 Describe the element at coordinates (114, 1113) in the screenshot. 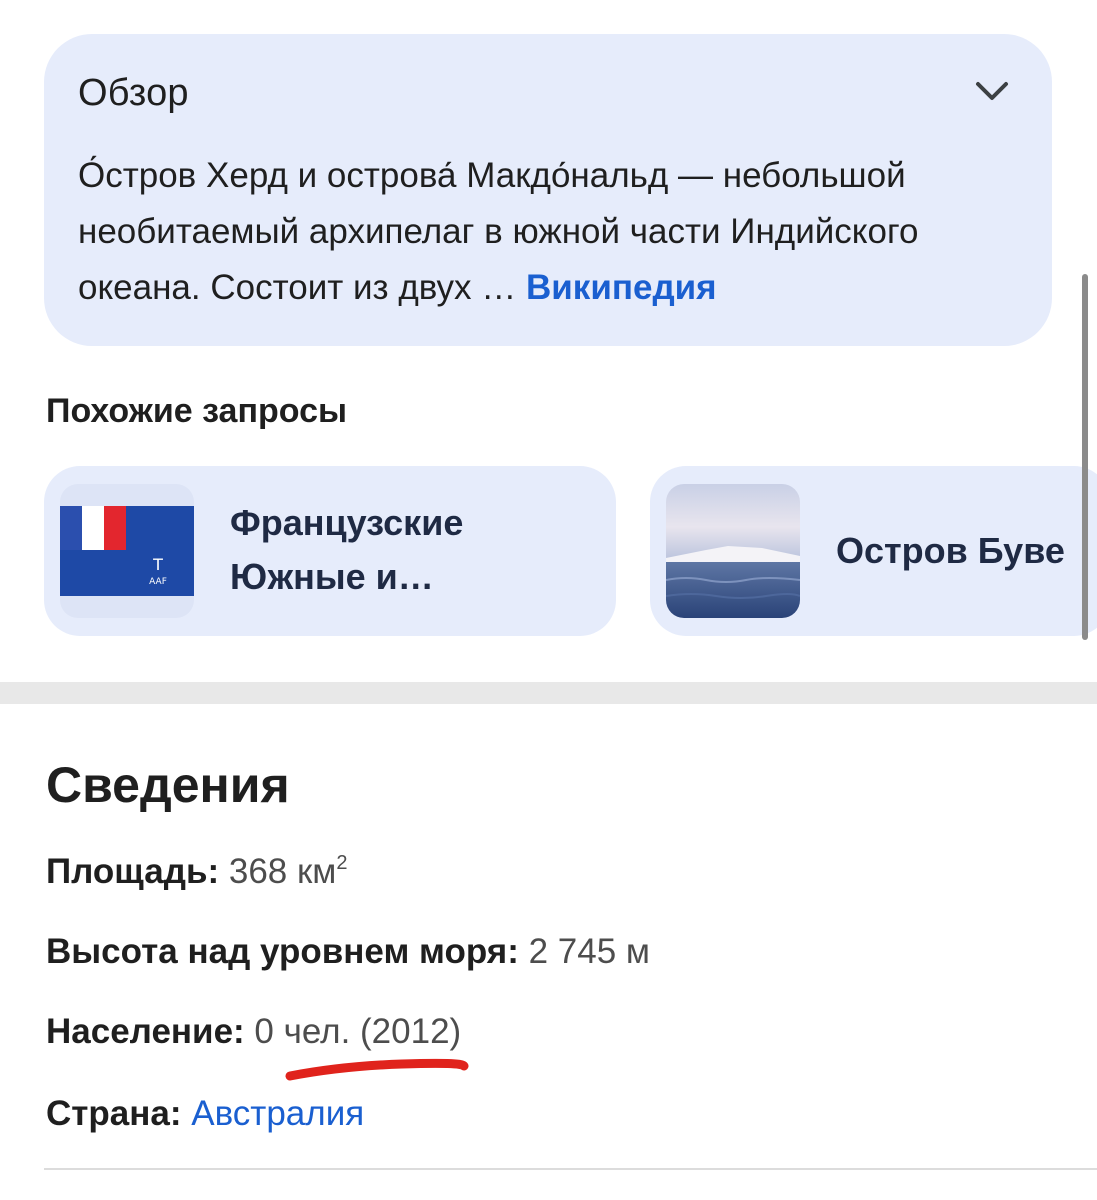

I see `fact-country-label: Страна:` at that location.